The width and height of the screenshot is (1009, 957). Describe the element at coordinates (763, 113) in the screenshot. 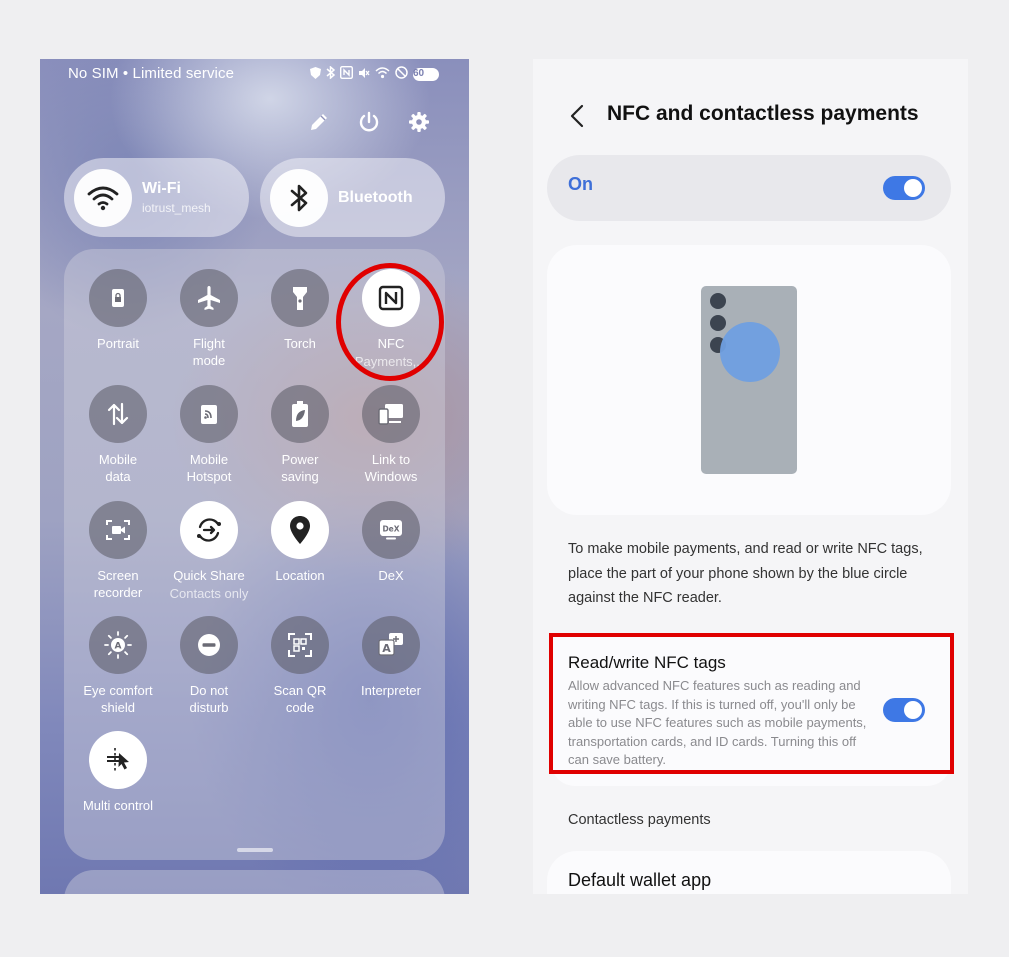

I see `page-title: NFC and contactless payments` at that location.